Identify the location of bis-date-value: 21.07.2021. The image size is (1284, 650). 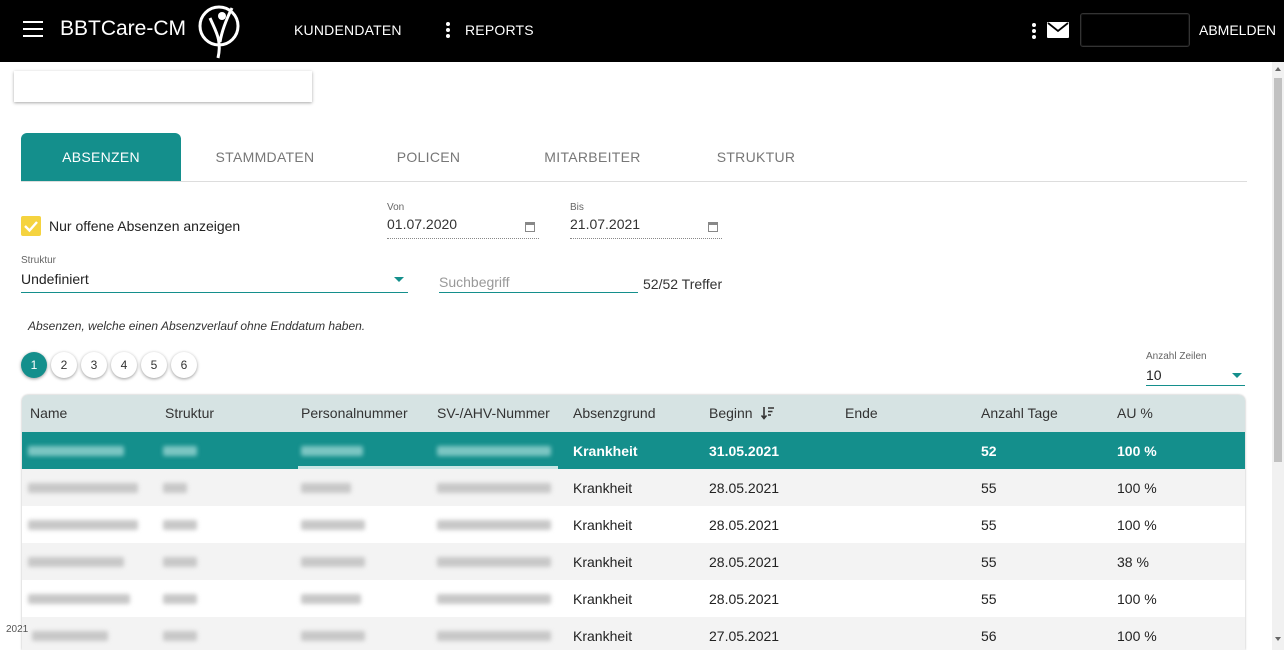
(605, 224).